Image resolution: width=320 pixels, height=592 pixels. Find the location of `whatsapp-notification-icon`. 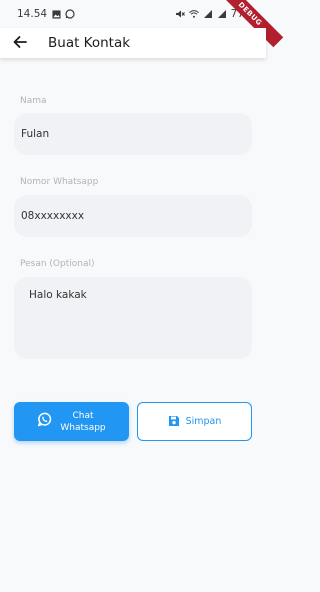

whatsapp-notification-icon is located at coordinates (70, 14).